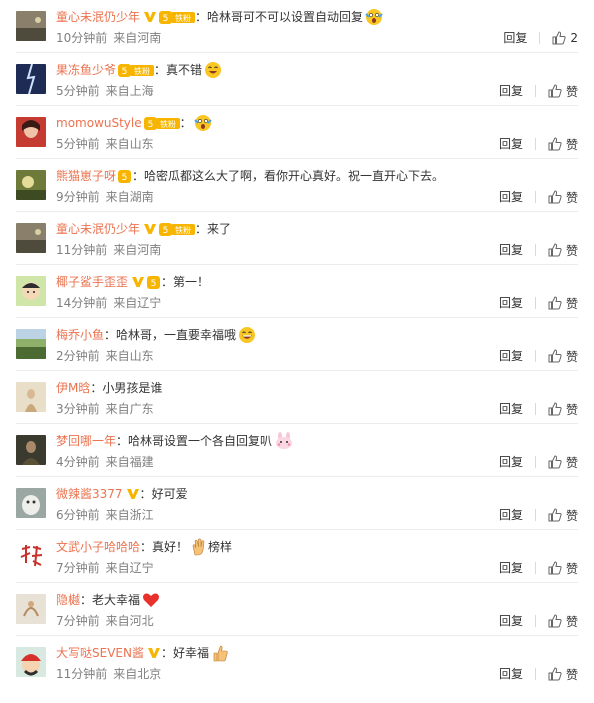 This screenshot has height=703, width=594. Describe the element at coordinates (219, 229) in the screenshot. I see `comment-text: 来了` at that location.